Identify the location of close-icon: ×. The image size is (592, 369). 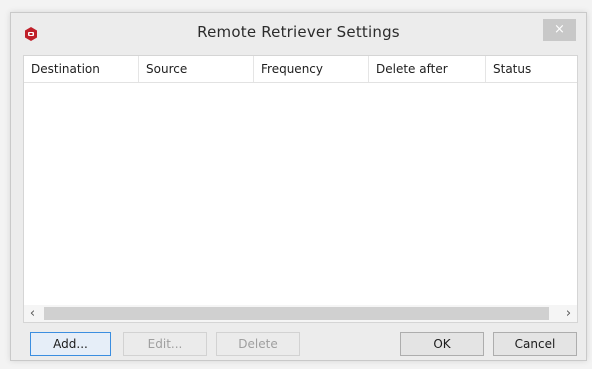
(559, 29).